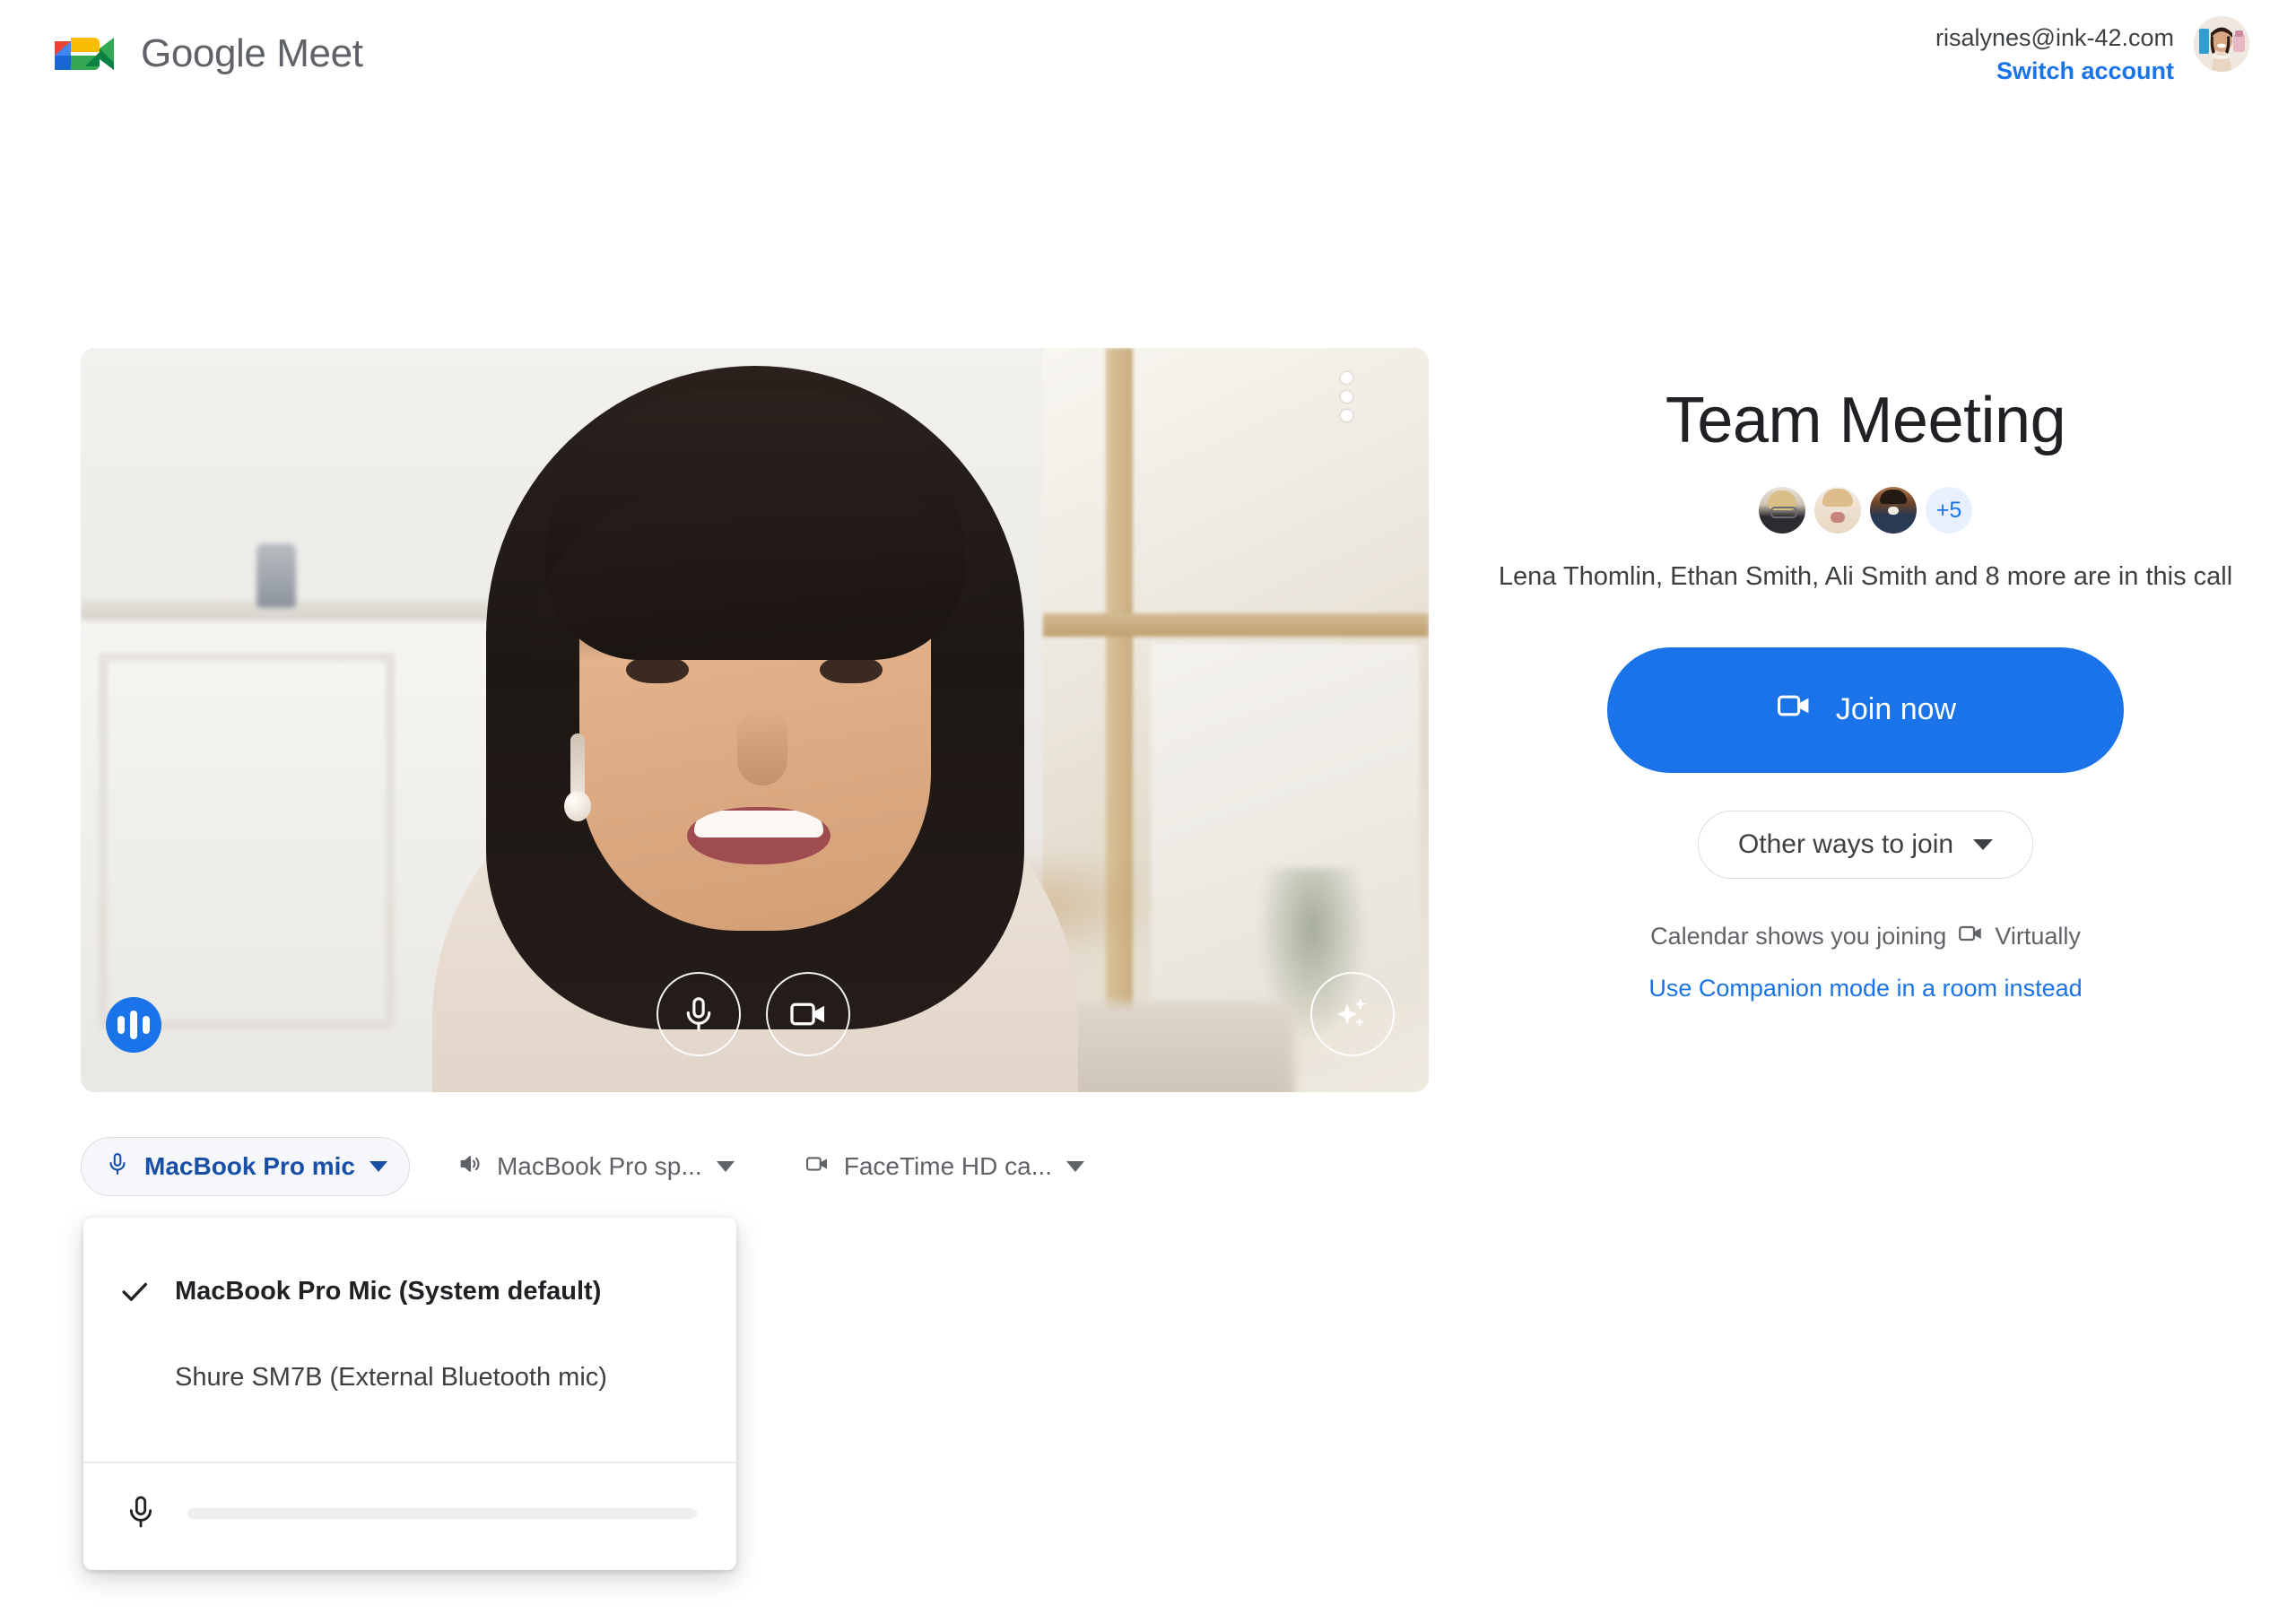 This screenshot has width=2296, height=1614. Describe the element at coordinates (252, 53) in the screenshot. I see `brand-title: Google Meet` at that location.